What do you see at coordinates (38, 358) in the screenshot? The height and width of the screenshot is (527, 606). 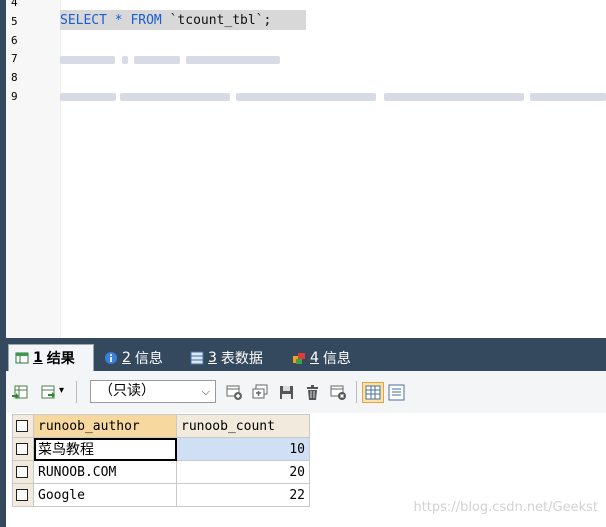 I see `tab-number: 1` at bounding box center [38, 358].